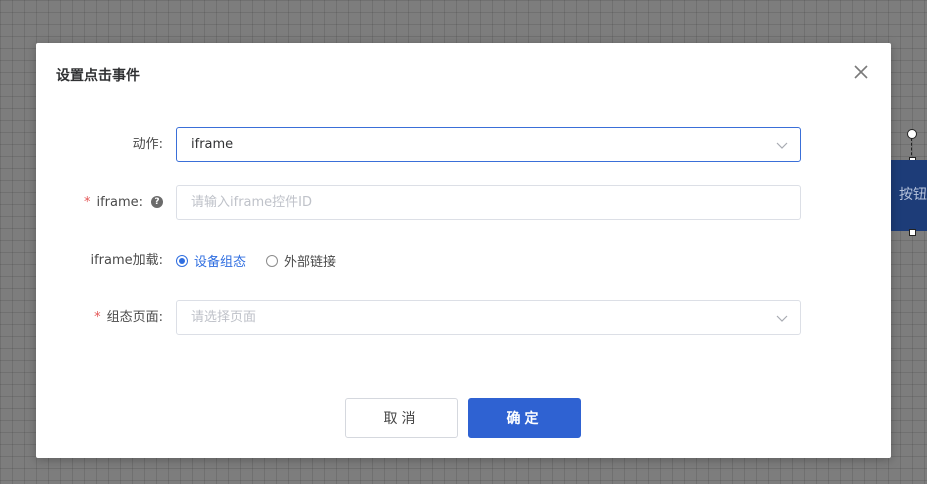  What do you see at coordinates (134, 317) in the screenshot?
I see `page-label-text: 组态页面:` at bounding box center [134, 317].